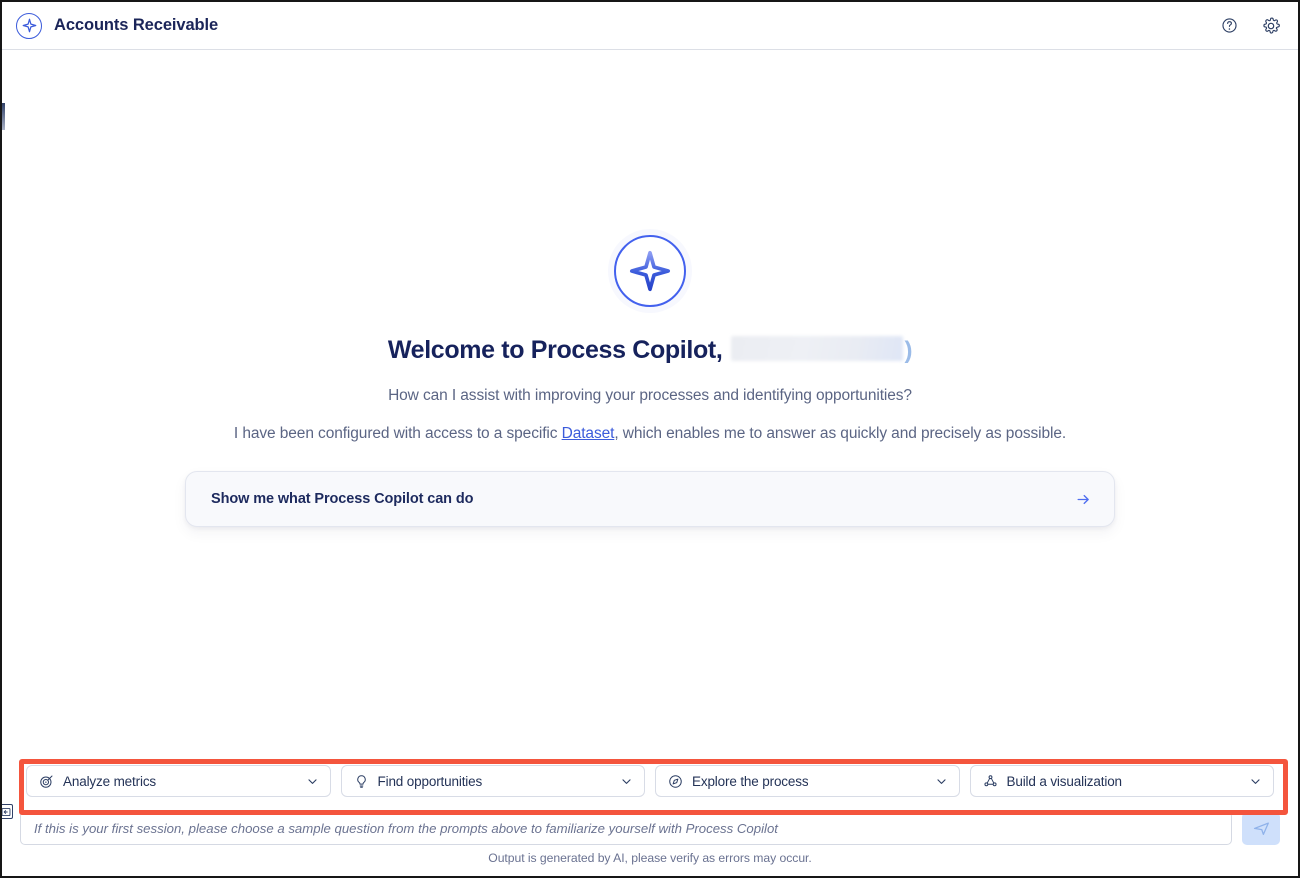 The image size is (1300, 878). I want to click on prompt-chip-explore-the-process: Explore the process, so click(807, 781).